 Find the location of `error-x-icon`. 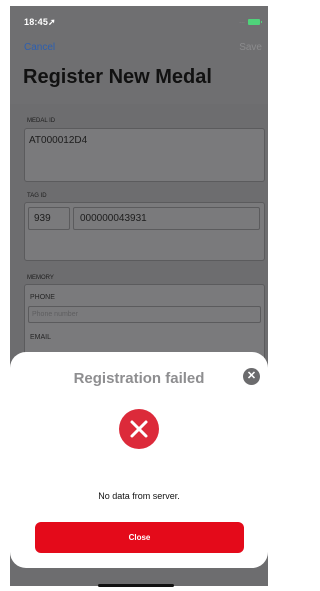

error-x-icon is located at coordinates (139, 429).